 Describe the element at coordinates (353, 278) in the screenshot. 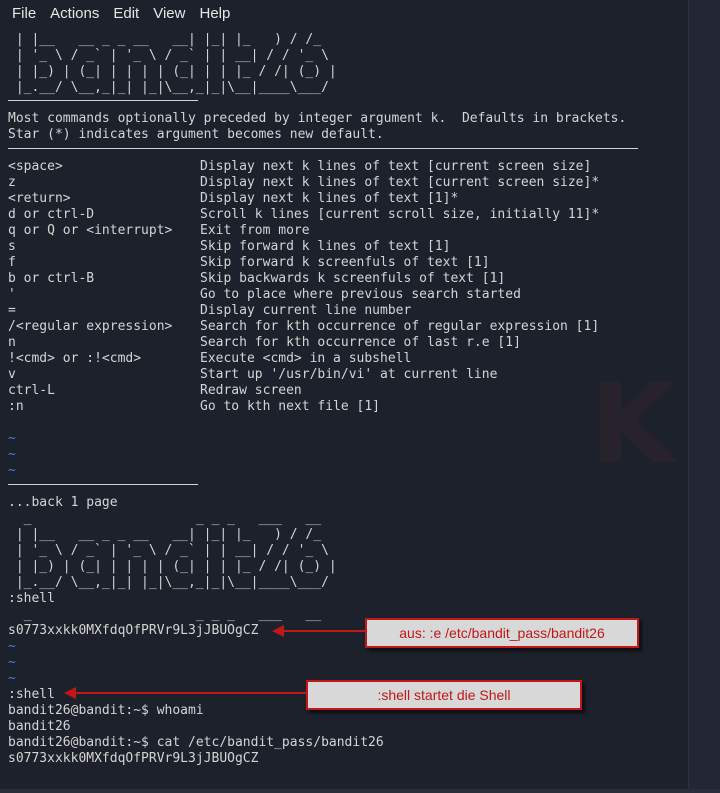

I see `command-description: Skip backwards k screenfuls of text [1]` at that location.